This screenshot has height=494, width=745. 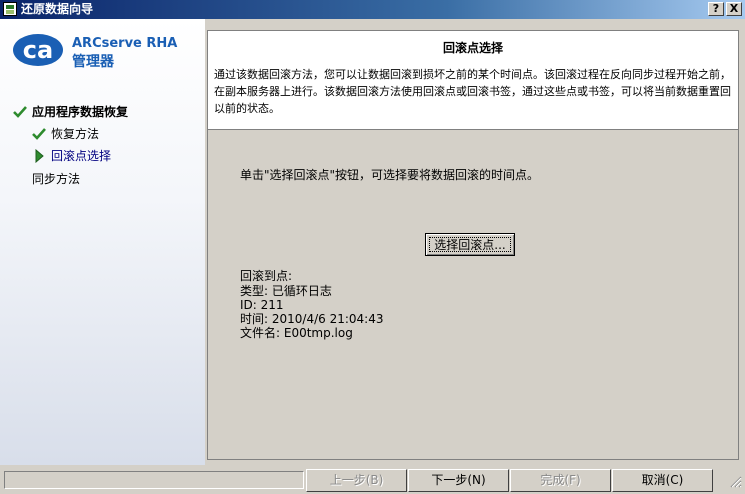 I want to click on nav-main-label: 应用程序数据恢复, so click(x=80, y=112).